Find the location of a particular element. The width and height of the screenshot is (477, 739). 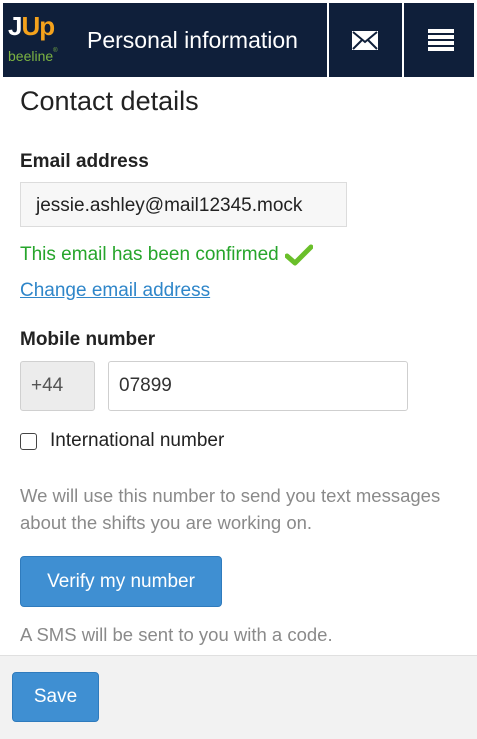

international-number-option: International number is located at coordinates (122, 441).